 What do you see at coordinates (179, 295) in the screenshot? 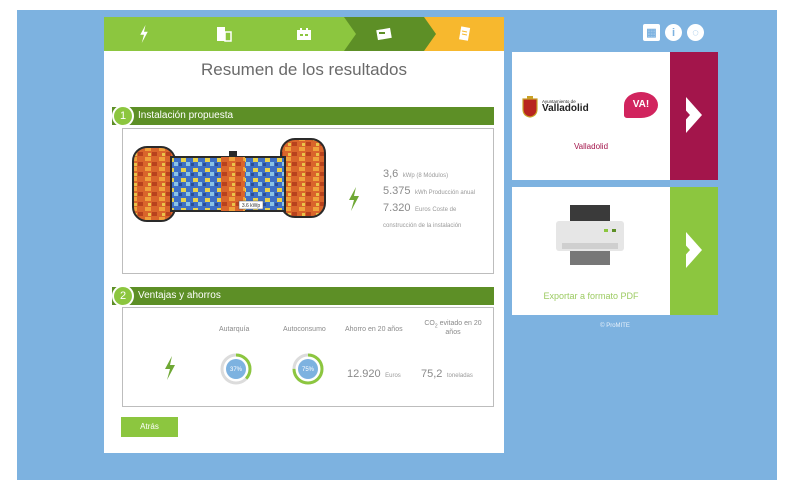
I see `section-title: Ventajas y ahorros` at bounding box center [179, 295].